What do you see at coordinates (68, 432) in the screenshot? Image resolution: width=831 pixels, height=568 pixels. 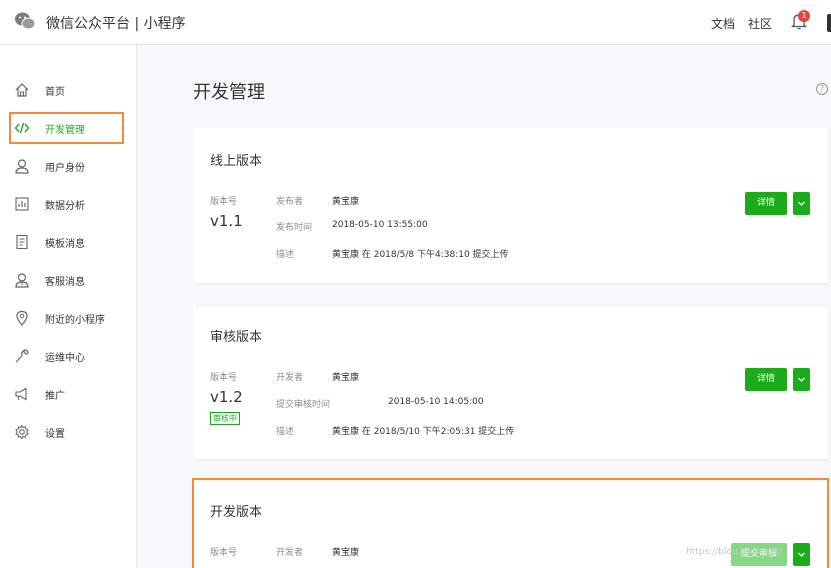 I see `sidebar-item-settings: 设置` at bounding box center [68, 432].